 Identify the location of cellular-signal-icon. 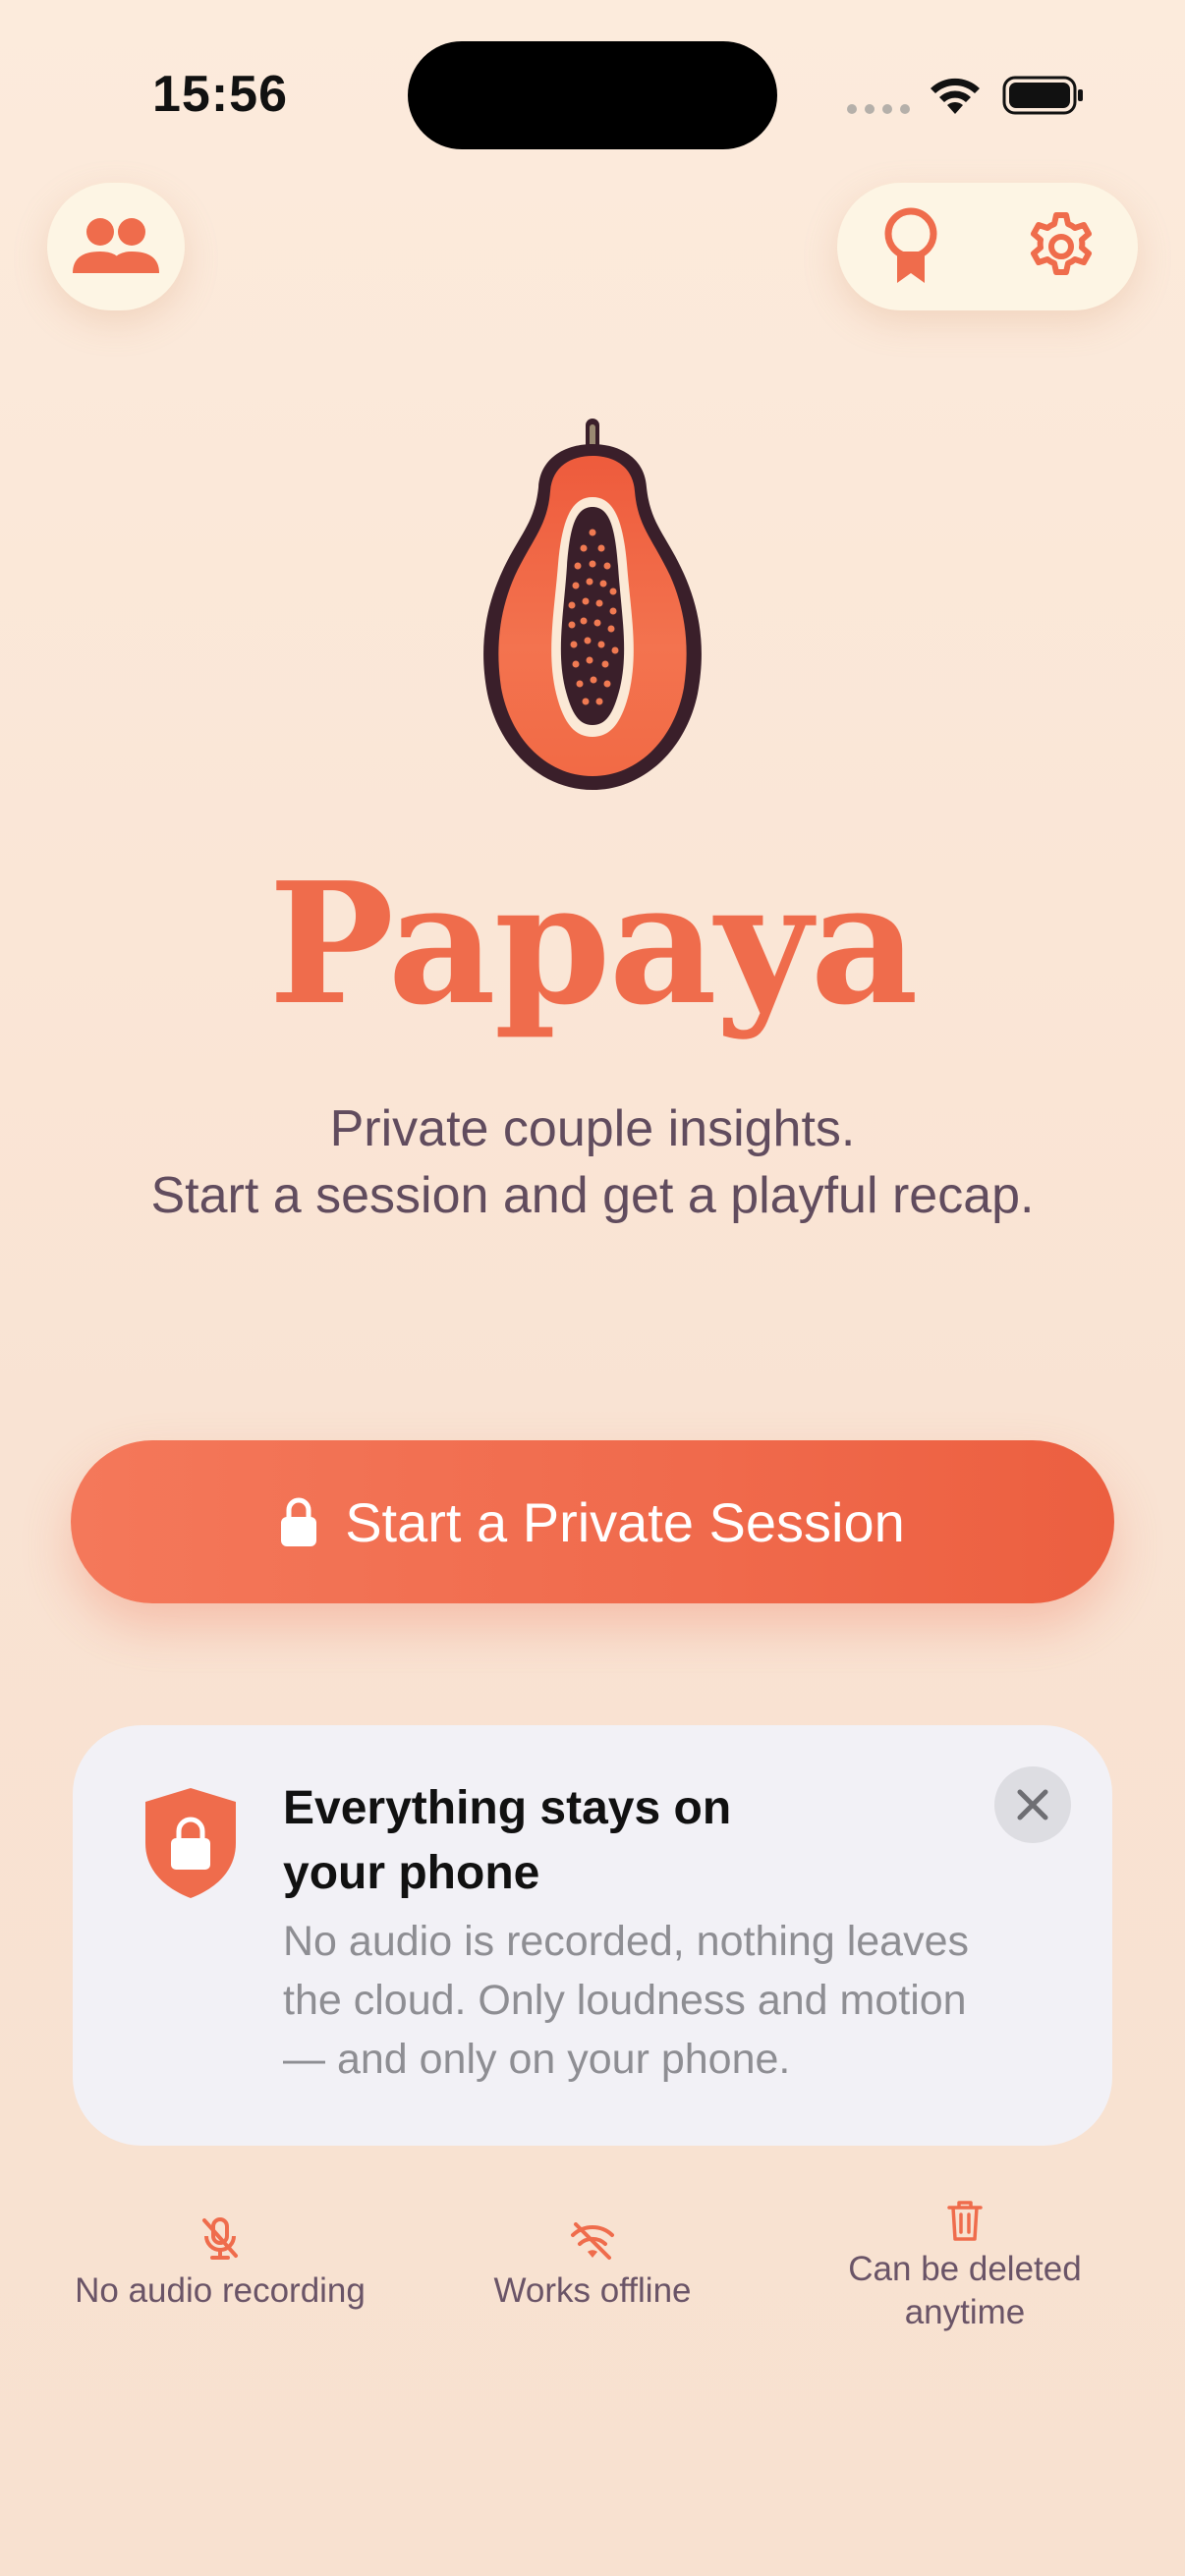
(879, 109).